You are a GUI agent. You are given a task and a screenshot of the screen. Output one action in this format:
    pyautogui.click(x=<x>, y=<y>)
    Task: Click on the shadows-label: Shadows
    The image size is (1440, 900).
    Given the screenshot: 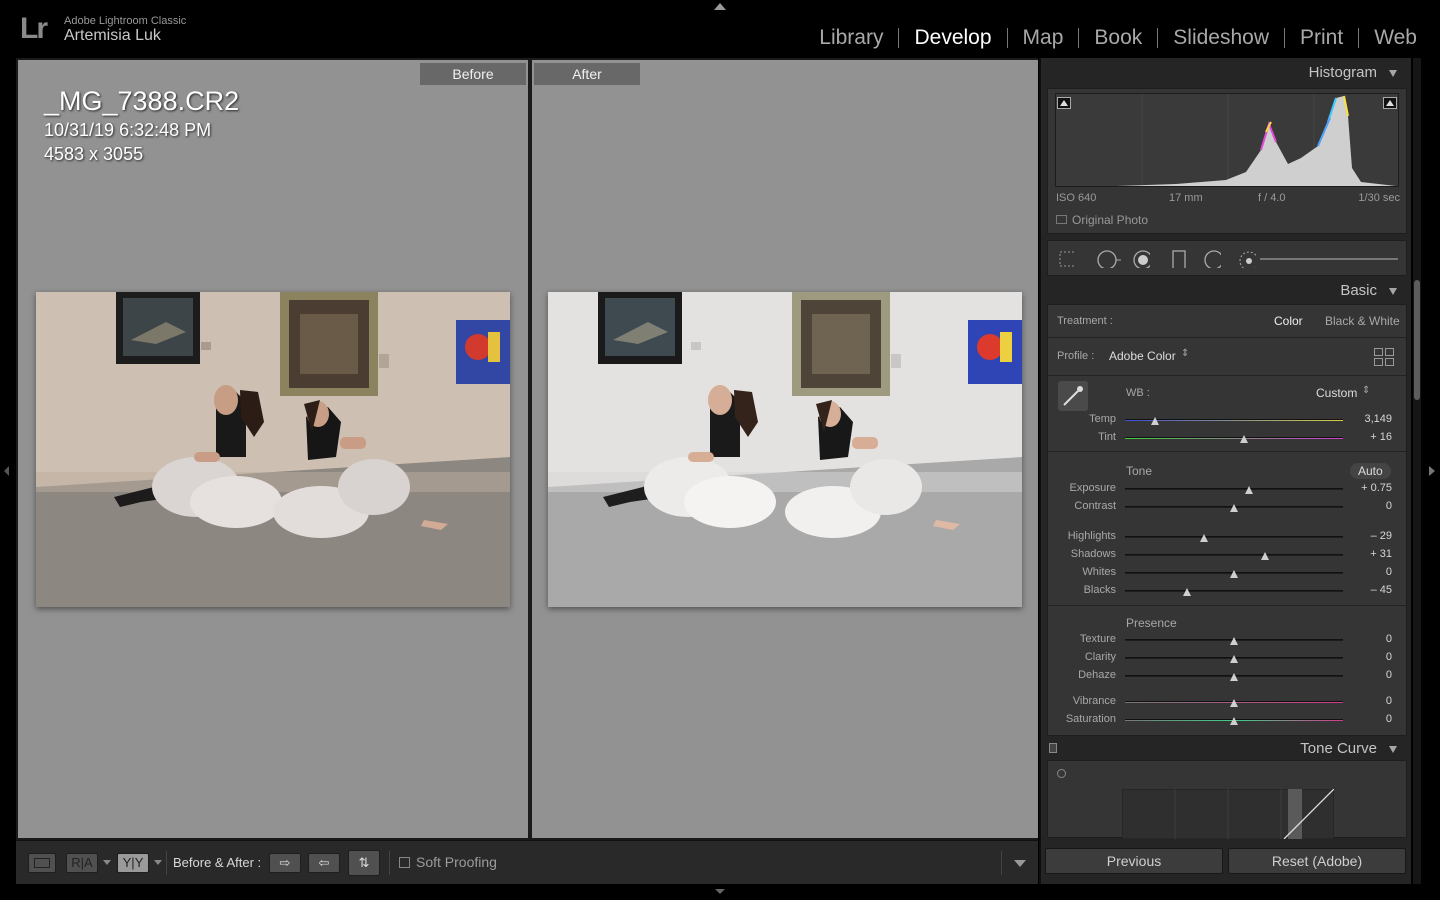 What is the action you would take?
    pyautogui.click(x=1093, y=554)
    